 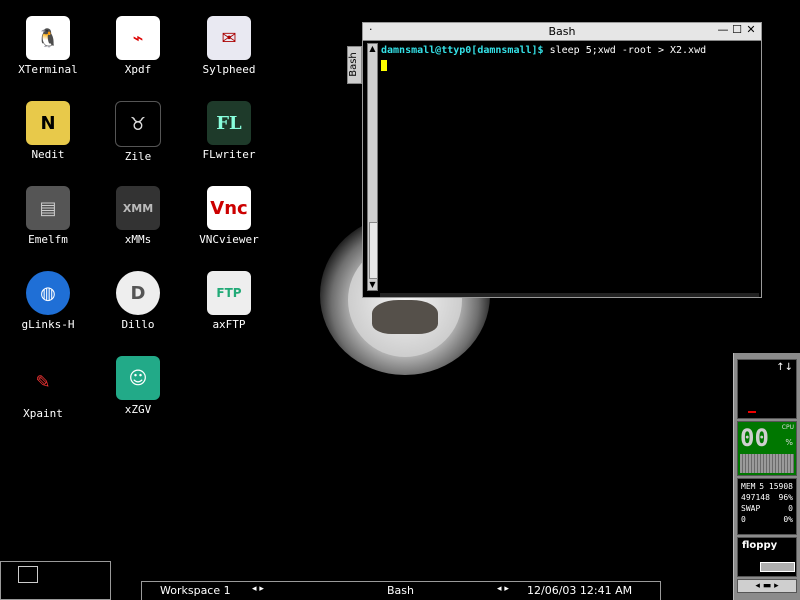 What do you see at coordinates (229, 208) in the screenshot?
I see `vnc-icon: Vnc` at bounding box center [229, 208].